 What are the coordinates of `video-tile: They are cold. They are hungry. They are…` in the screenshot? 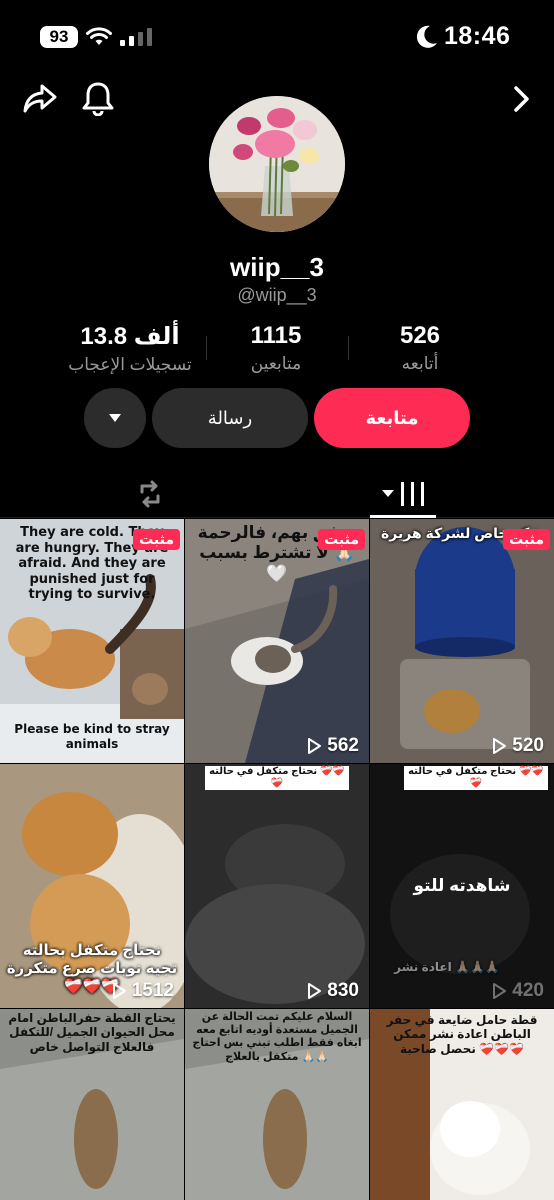 It's located at (92, 641).